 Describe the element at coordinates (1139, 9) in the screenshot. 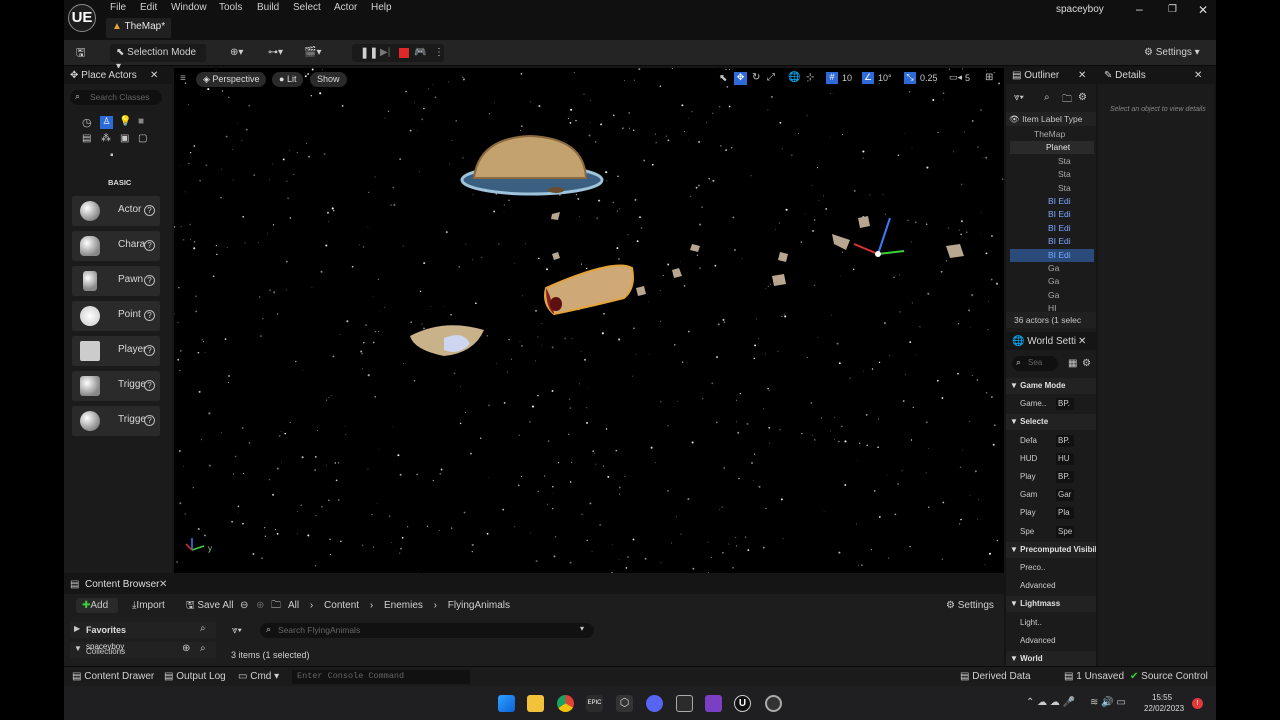

I see `minimize-icon: –` at that location.